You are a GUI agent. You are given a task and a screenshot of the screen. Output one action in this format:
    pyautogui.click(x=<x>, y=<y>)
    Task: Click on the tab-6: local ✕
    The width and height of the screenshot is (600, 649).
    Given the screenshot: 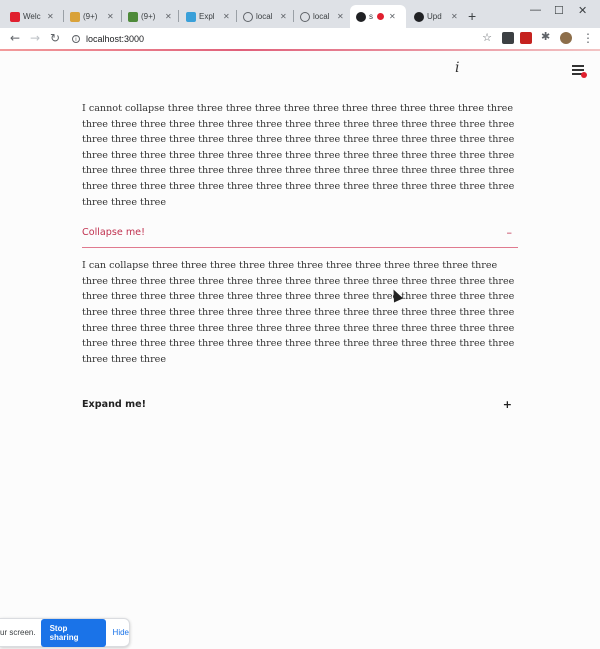 What is the action you would take?
    pyautogui.click(x=319, y=16)
    